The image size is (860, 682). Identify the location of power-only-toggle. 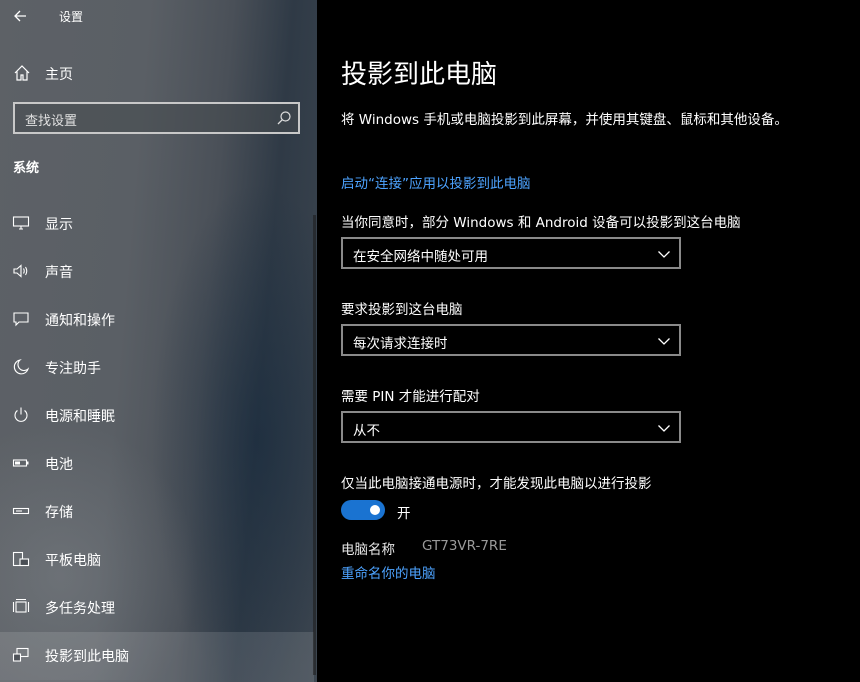
(363, 510).